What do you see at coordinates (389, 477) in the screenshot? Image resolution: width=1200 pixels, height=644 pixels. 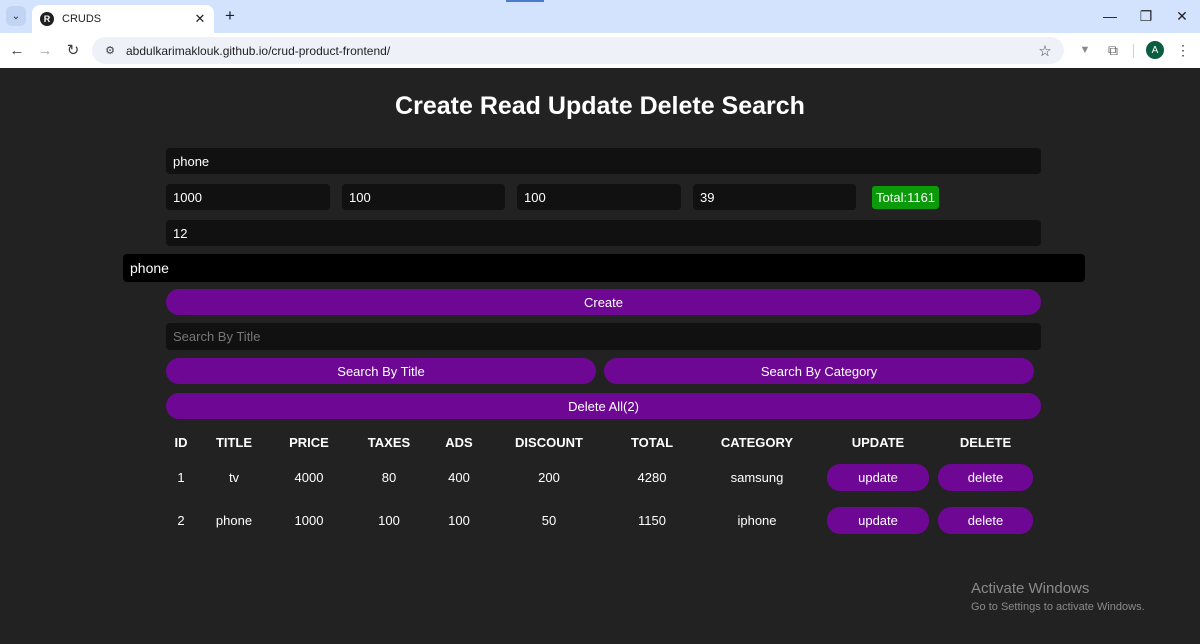 I see `cell-taxes: 80` at bounding box center [389, 477].